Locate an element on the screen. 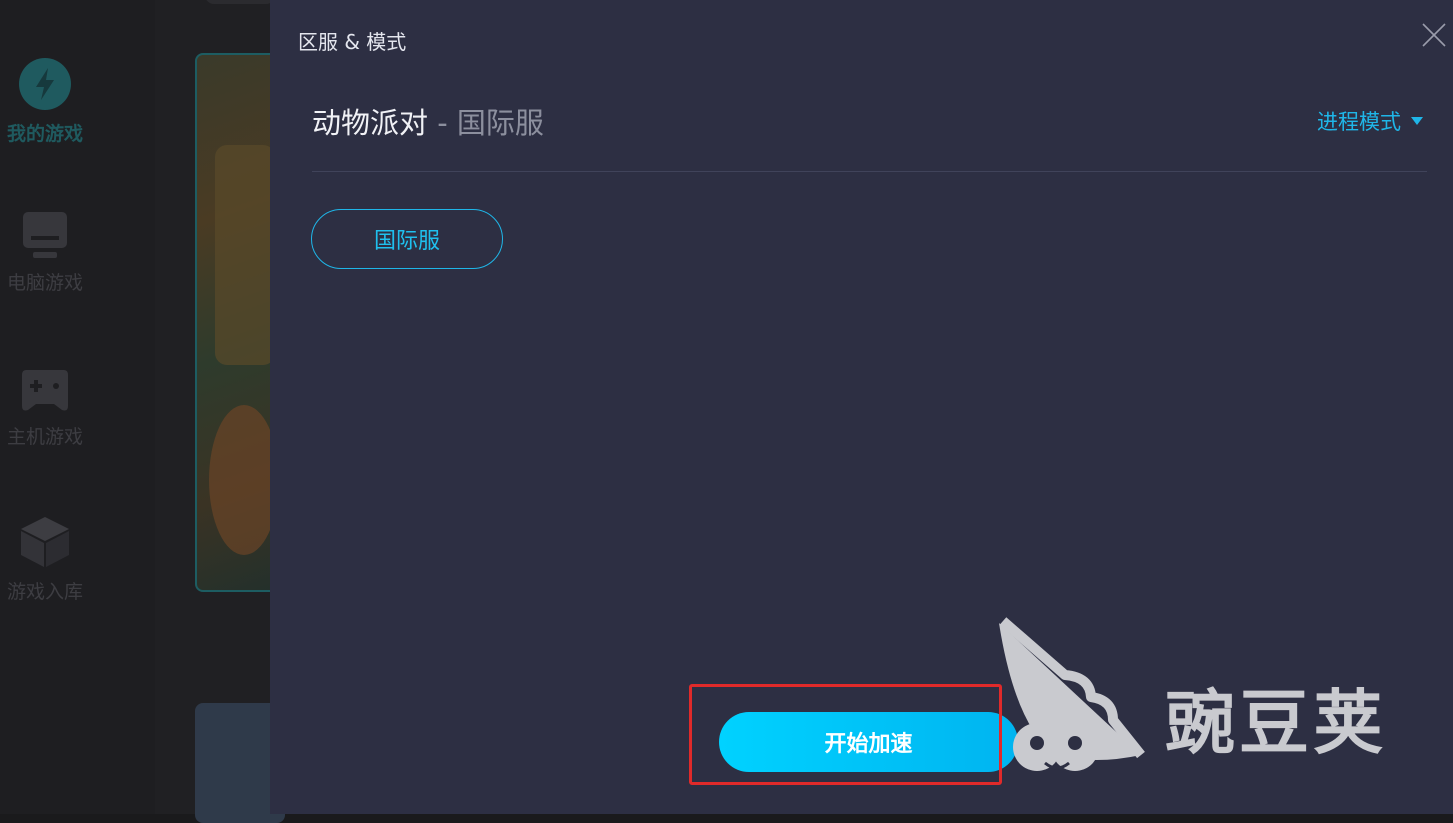 This screenshot has width=1453, height=823. close-icon is located at coordinates (1434, 35).